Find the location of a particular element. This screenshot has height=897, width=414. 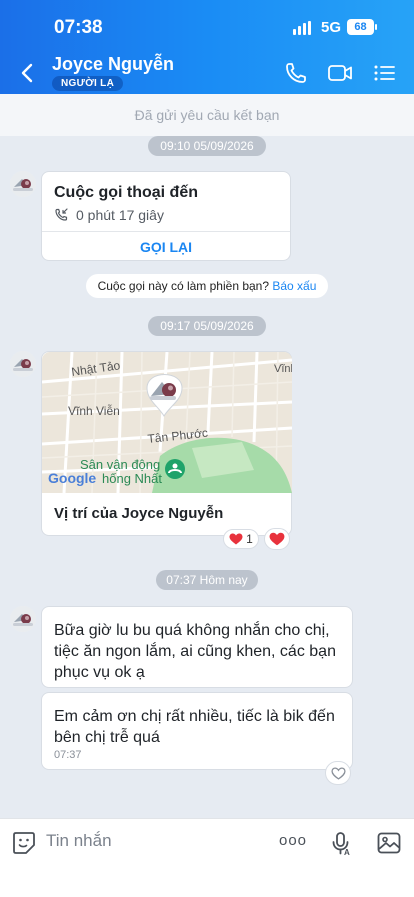

call-feedback-notice: Cuộc gọi này có làm phiền bạn? Báo xấu is located at coordinates (207, 286).